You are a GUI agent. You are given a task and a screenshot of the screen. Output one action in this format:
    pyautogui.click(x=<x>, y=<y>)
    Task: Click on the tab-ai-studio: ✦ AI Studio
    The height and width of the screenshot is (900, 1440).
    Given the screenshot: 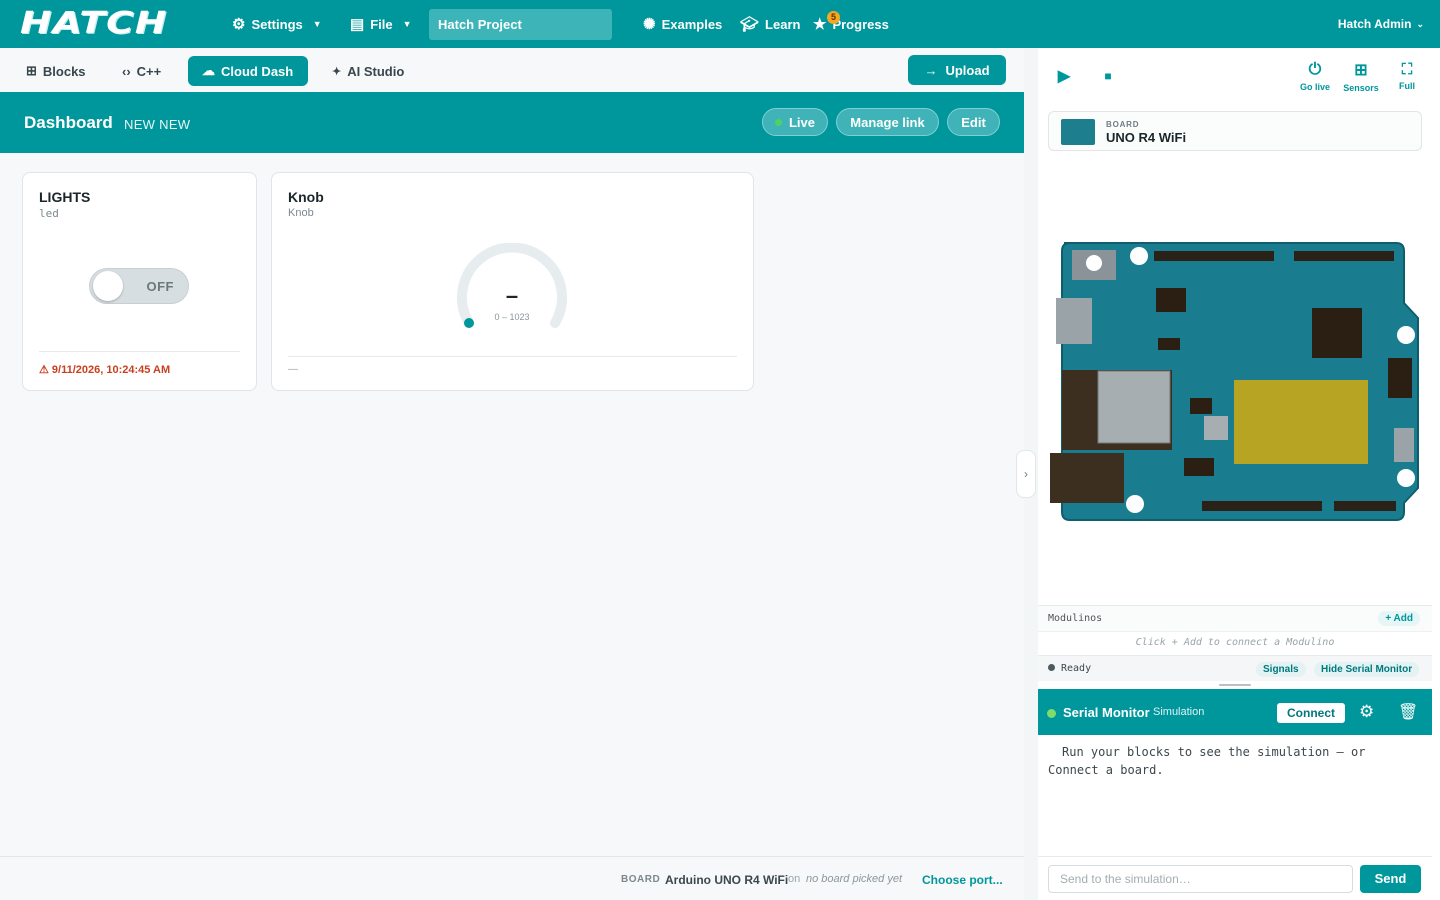 What is the action you would take?
    pyautogui.click(x=368, y=71)
    